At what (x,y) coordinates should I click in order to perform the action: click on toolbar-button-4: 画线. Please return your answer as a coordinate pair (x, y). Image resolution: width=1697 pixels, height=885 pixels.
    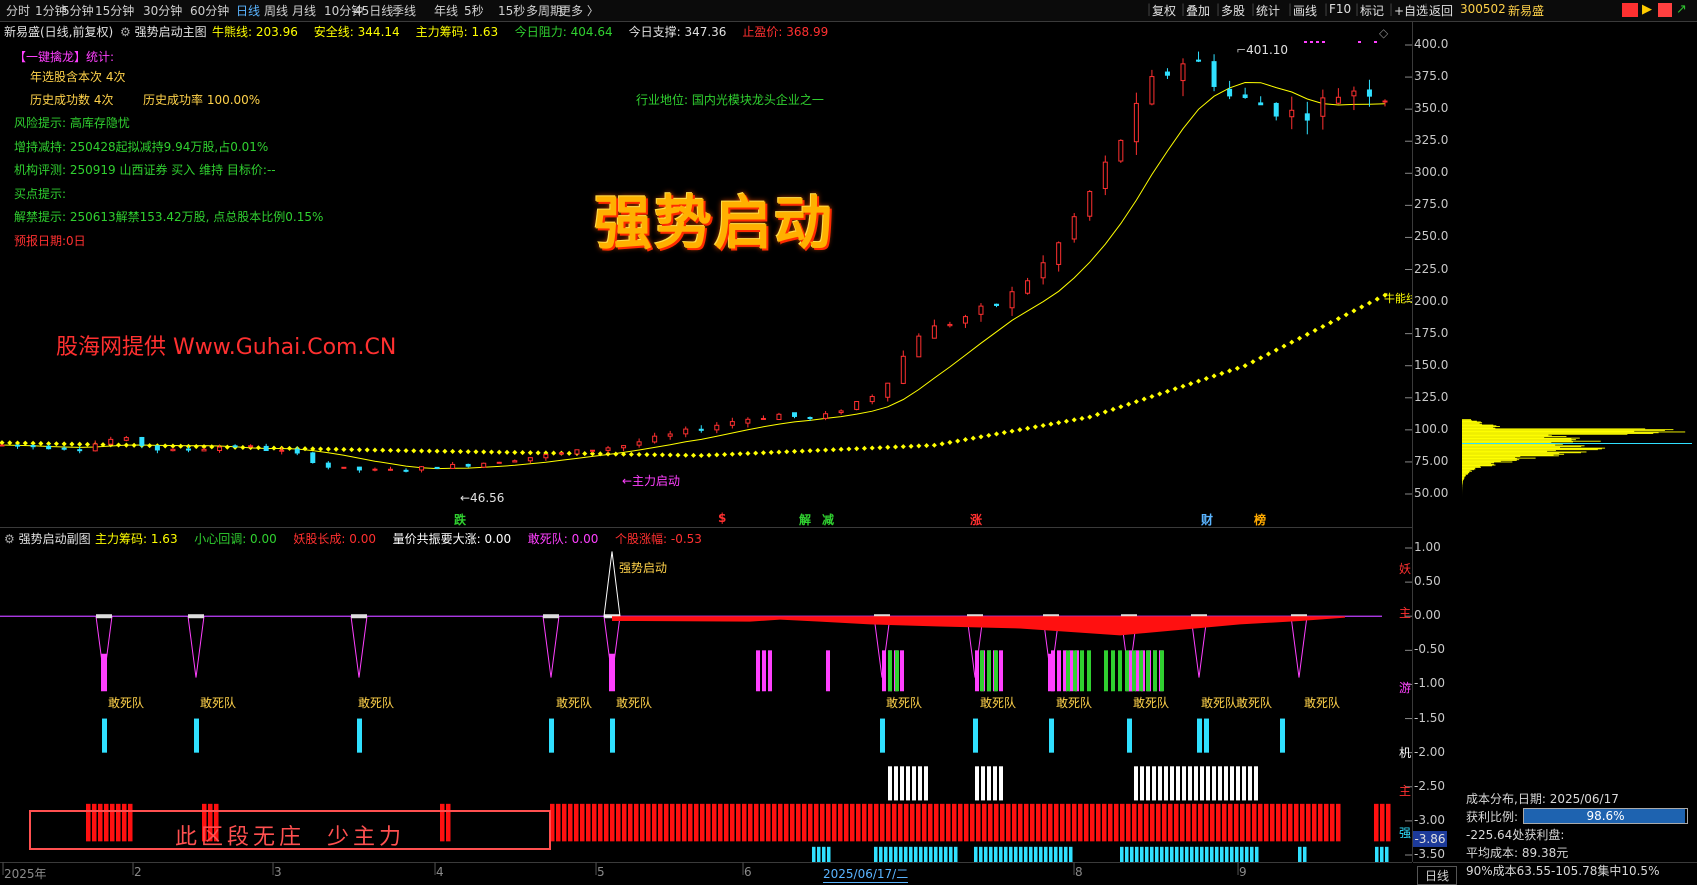
    Looking at the image, I should click on (1305, 10).